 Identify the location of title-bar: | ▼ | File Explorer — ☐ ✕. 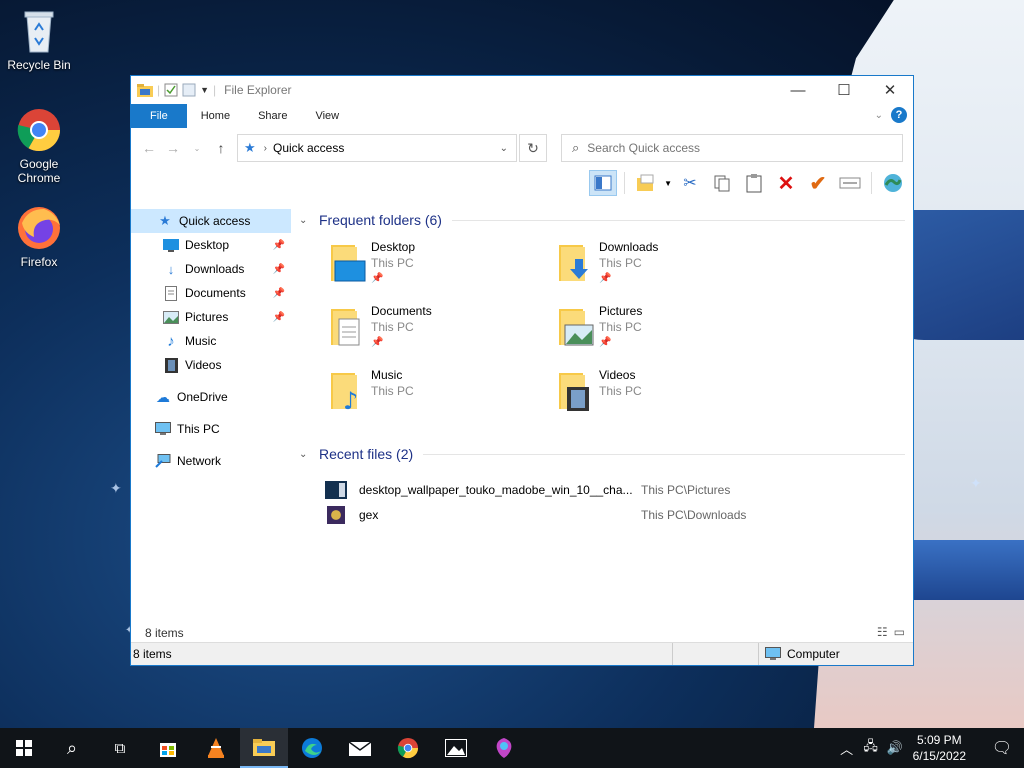
(522, 90).